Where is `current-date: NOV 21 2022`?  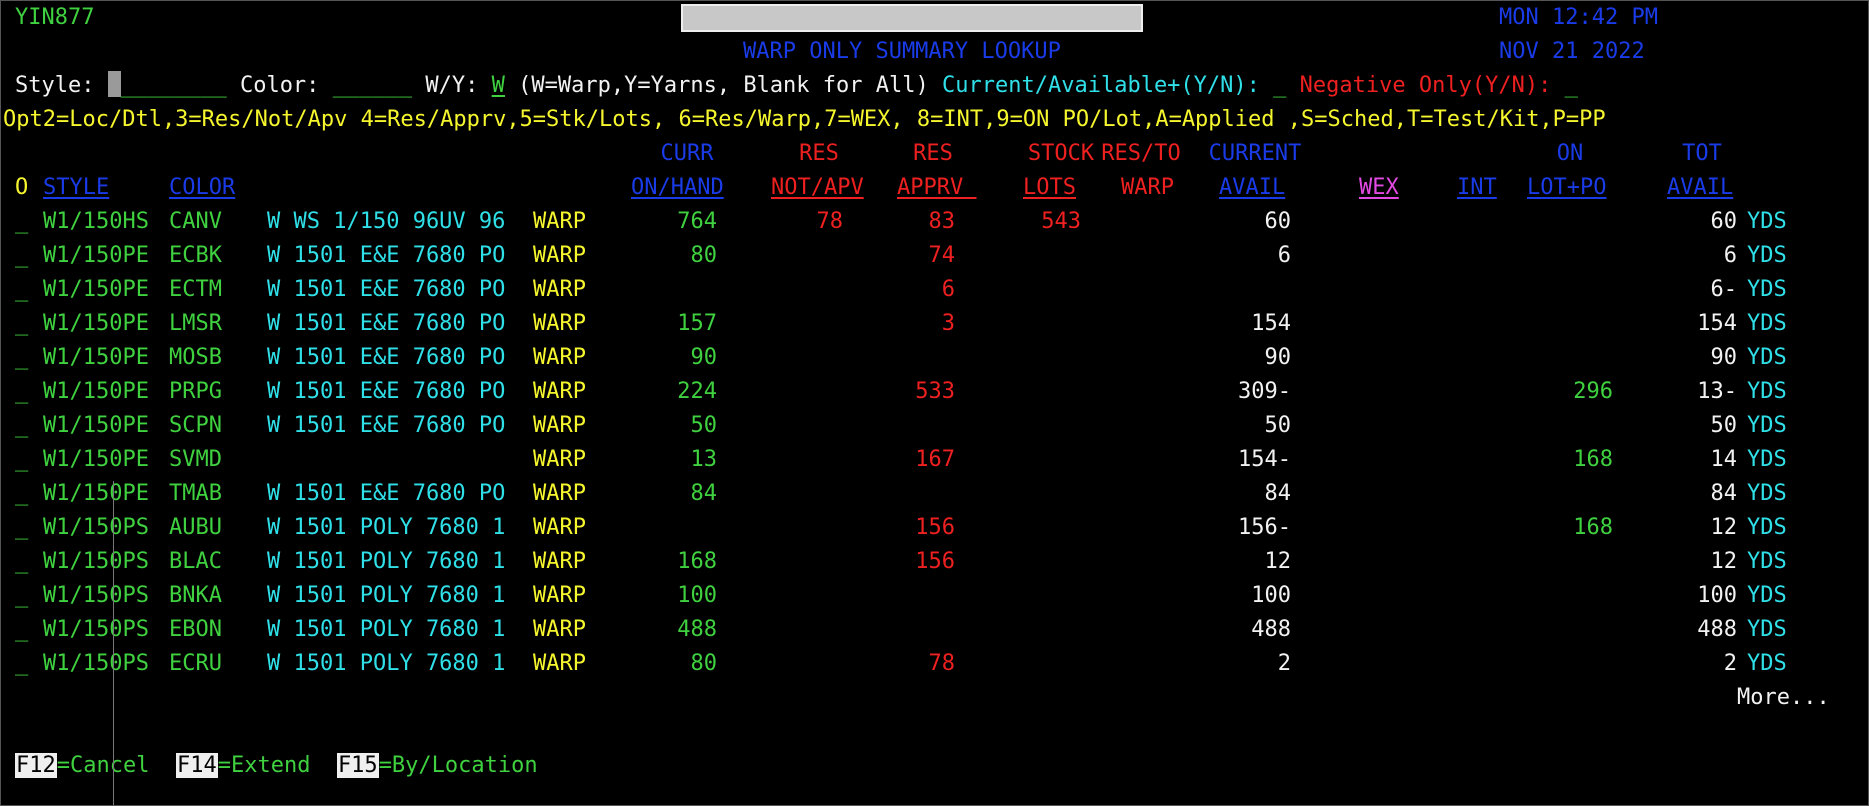 current-date: NOV 21 2022 is located at coordinates (1572, 51).